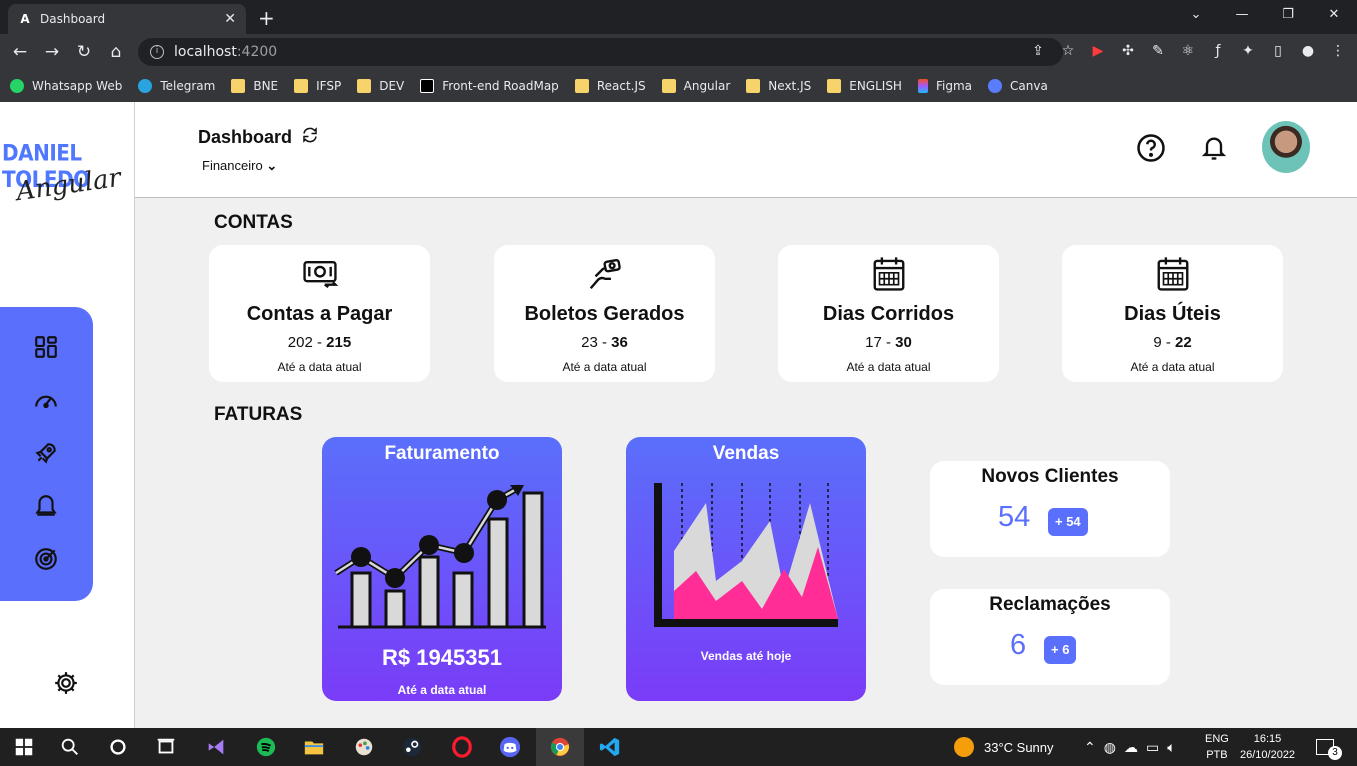 The width and height of the screenshot is (1357, 766). What do you see at coordinates (216, 747) in the screenshot?
I see `visual-studio-icon` at bounding box center [216, 747].